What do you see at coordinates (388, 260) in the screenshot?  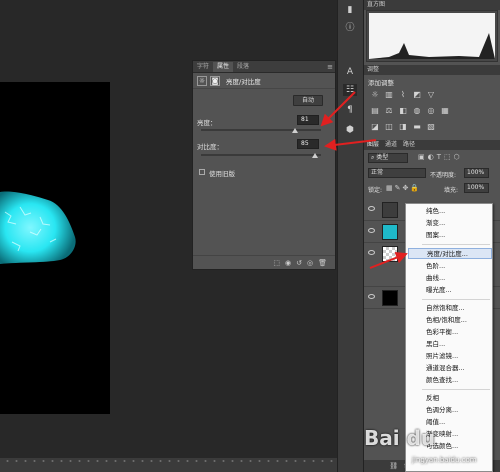 I see `arrow-to-menu-item` at bounding box center [388, 260].